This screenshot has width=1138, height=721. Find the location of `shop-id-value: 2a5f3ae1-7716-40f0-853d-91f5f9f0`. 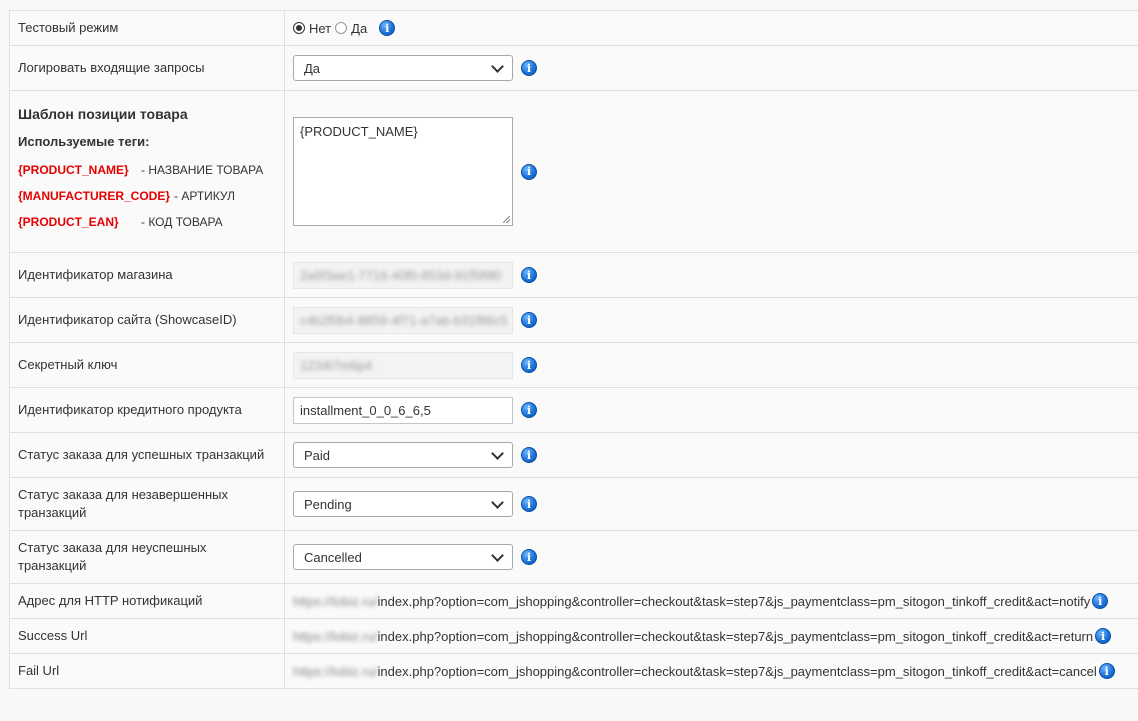

shop-id-value: 2a5f3ae1-7716-40f0-853d-91f5f9f0 is located at coordinates (401, 275).